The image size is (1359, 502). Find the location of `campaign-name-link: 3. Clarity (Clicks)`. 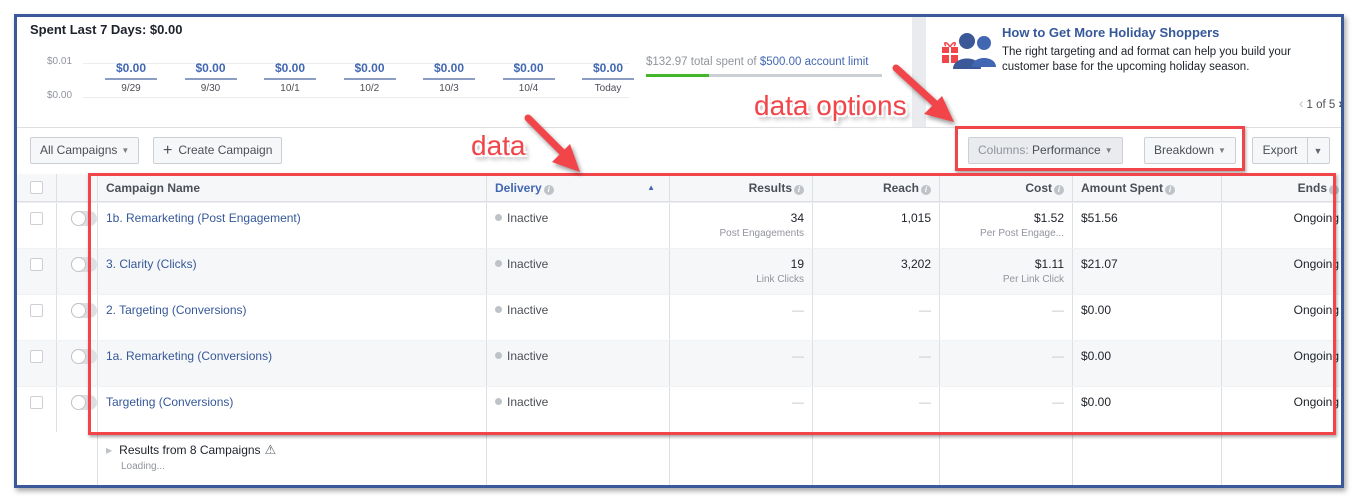

campaign-name-link: 3. Clarity (Clicks) is located at coordinates (151, 264).